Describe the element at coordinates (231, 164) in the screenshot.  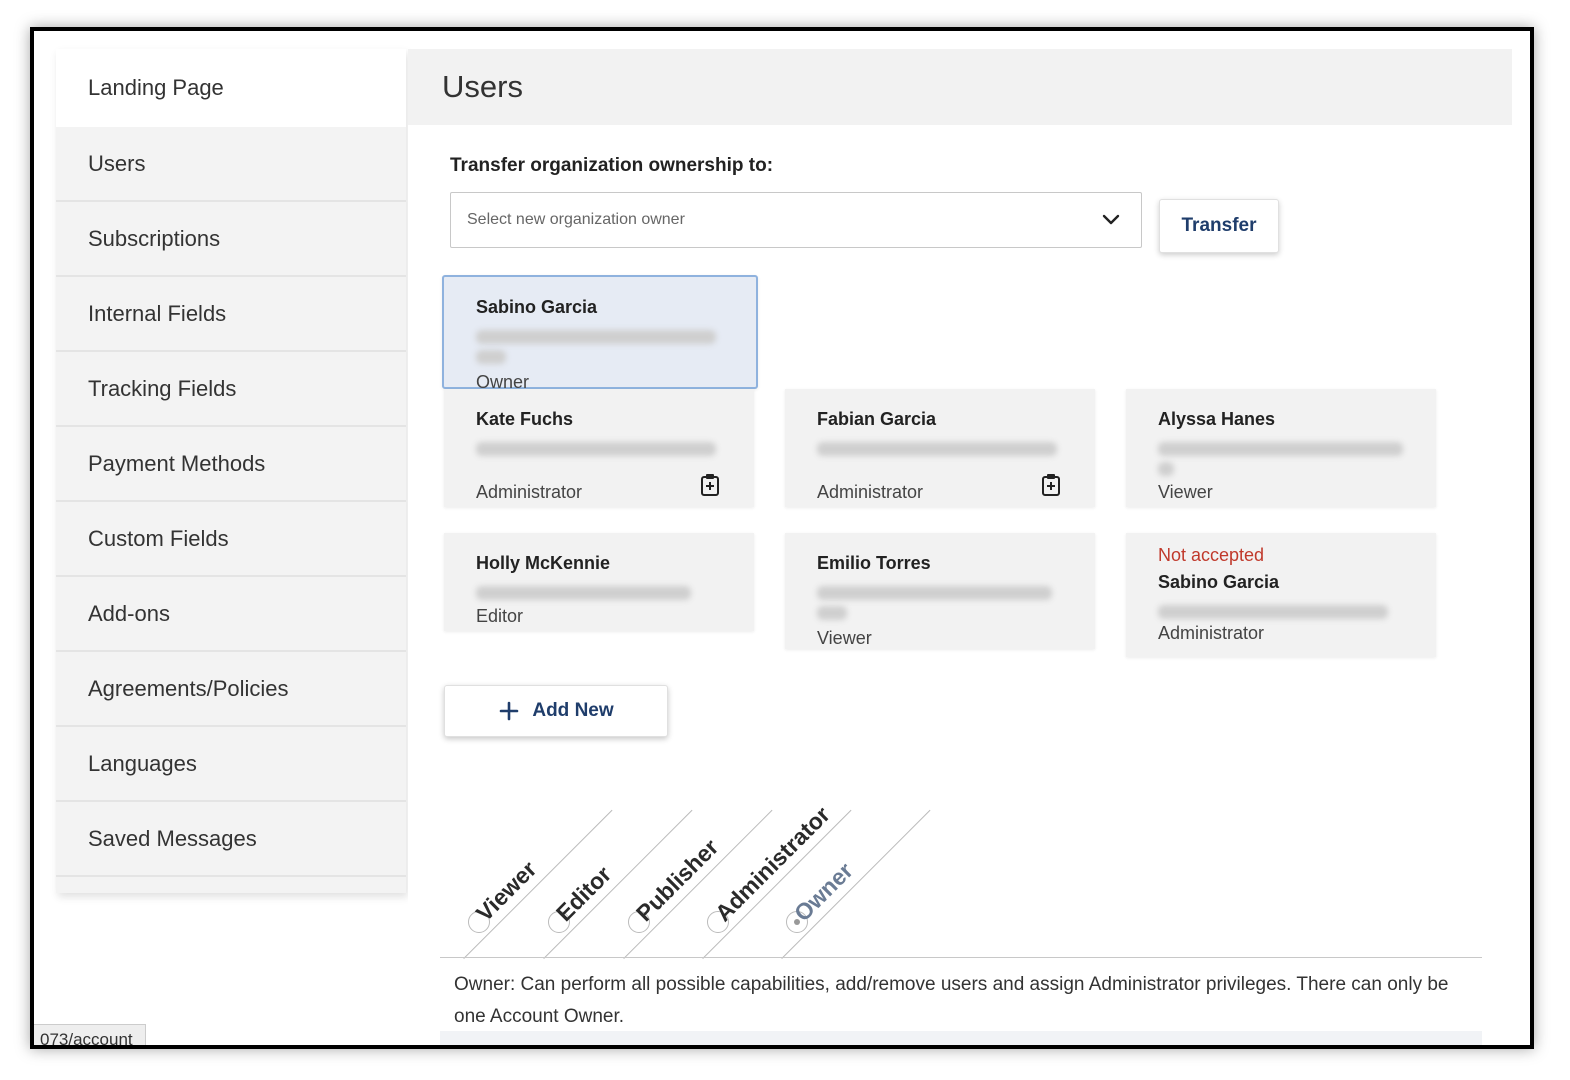
I see `sidebar-item-users: Users` at that location.